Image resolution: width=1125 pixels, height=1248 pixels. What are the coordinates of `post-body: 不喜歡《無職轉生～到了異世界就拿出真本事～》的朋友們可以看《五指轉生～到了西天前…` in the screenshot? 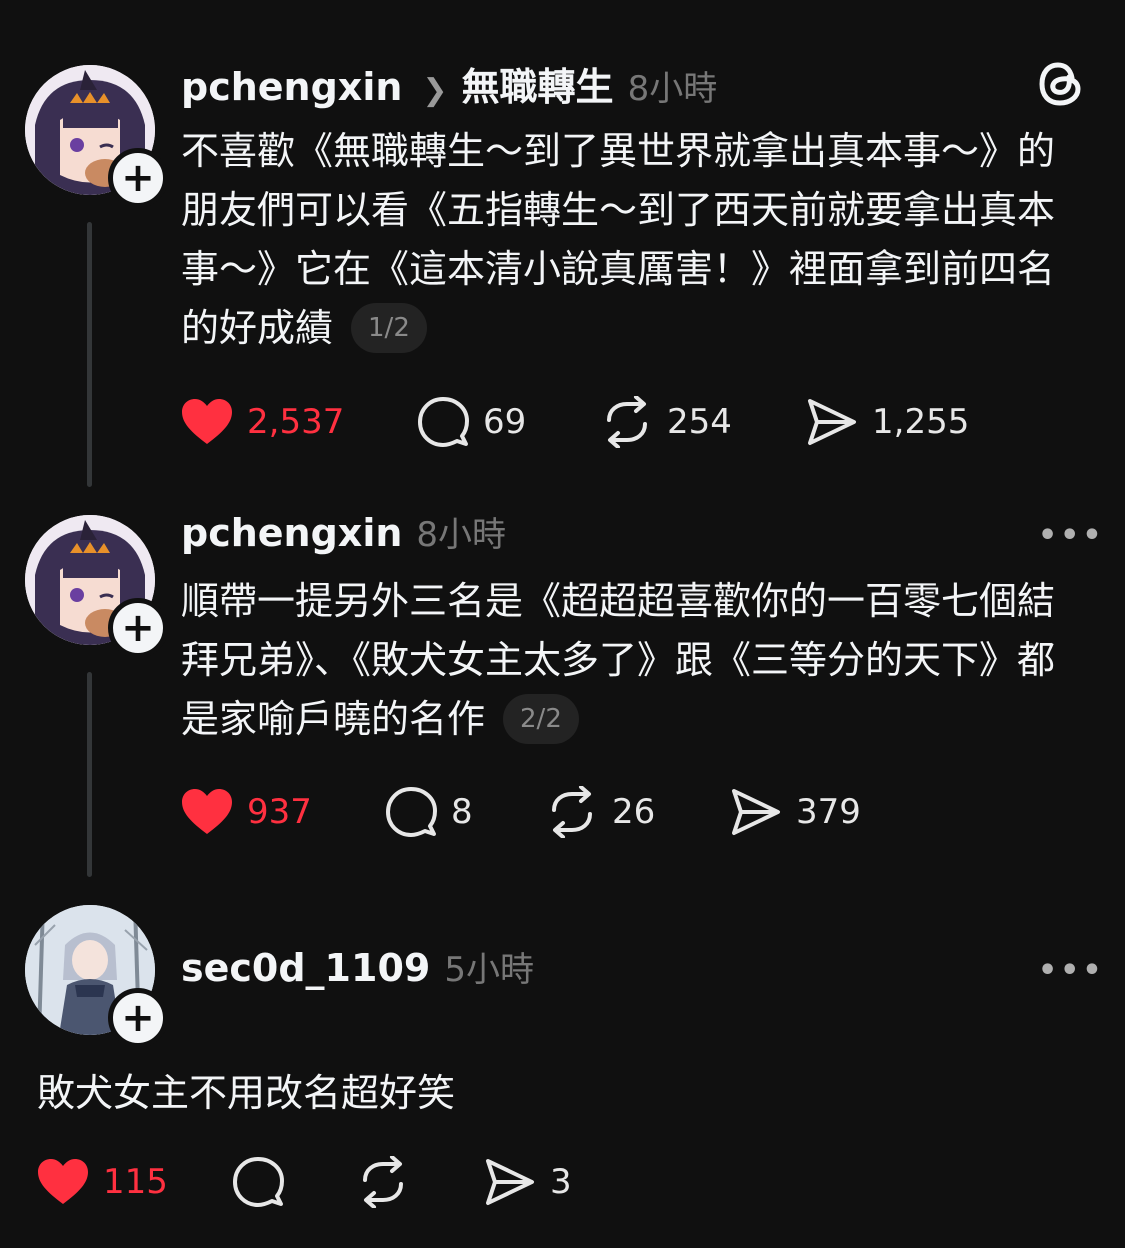 It's located at (618, 239).